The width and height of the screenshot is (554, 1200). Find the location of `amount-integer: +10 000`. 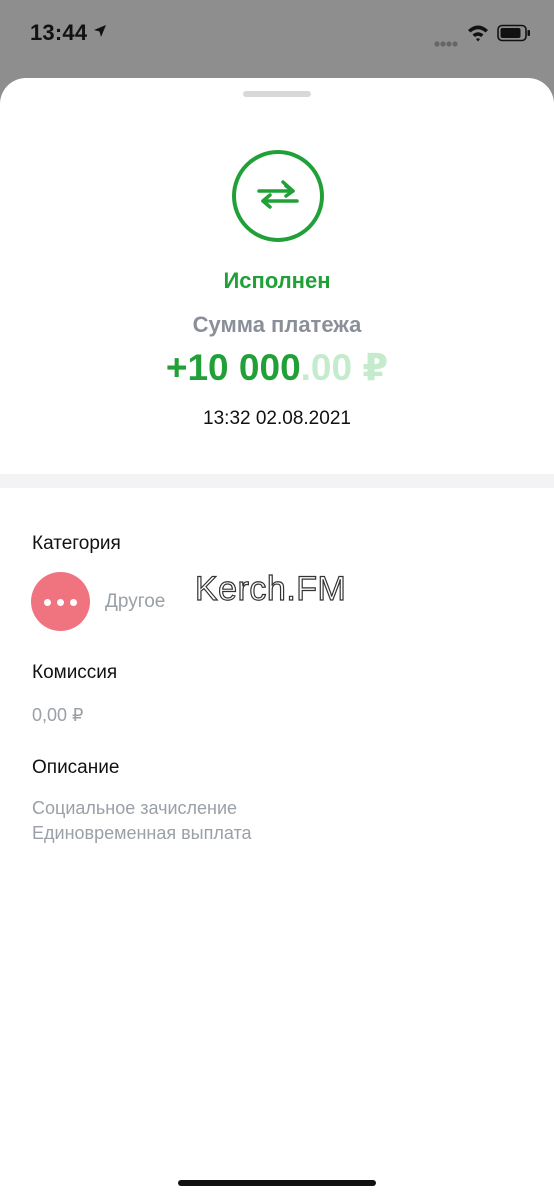

amount-integer: +10 000 is located at coordinates (233, 367).